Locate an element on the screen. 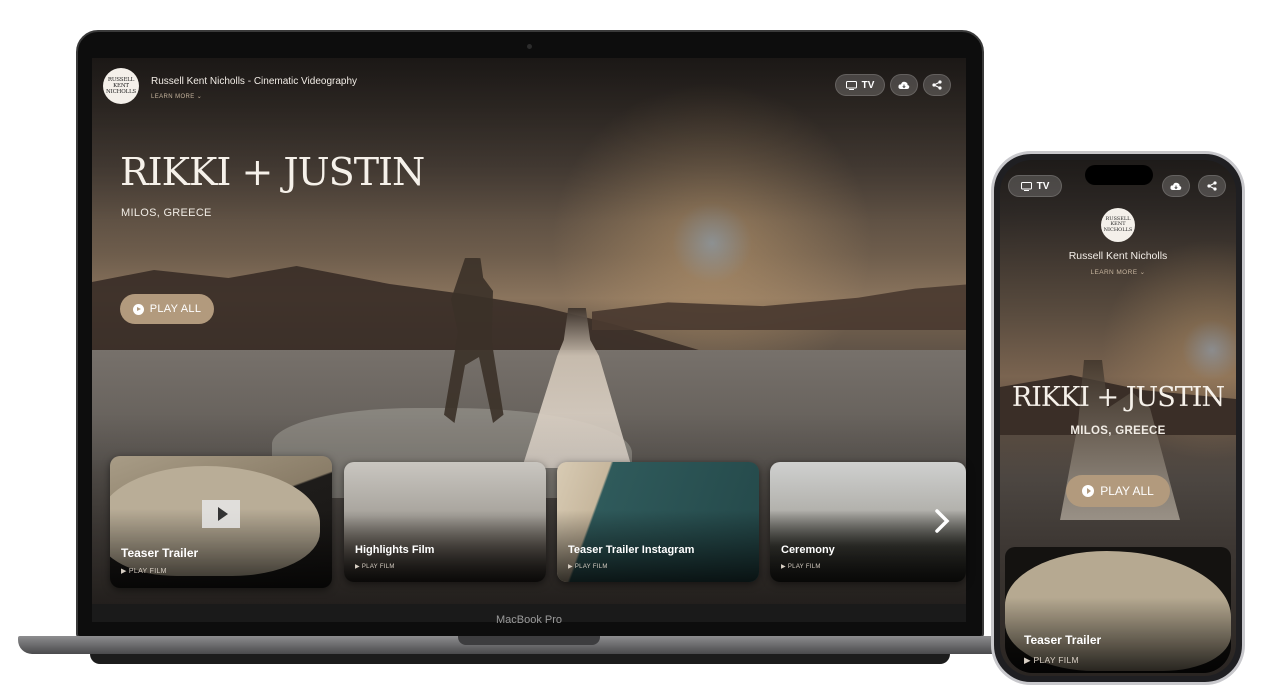 This screenshot has width=1280, height=700. film-title: Ceremony is located at coordinates (808, 550).